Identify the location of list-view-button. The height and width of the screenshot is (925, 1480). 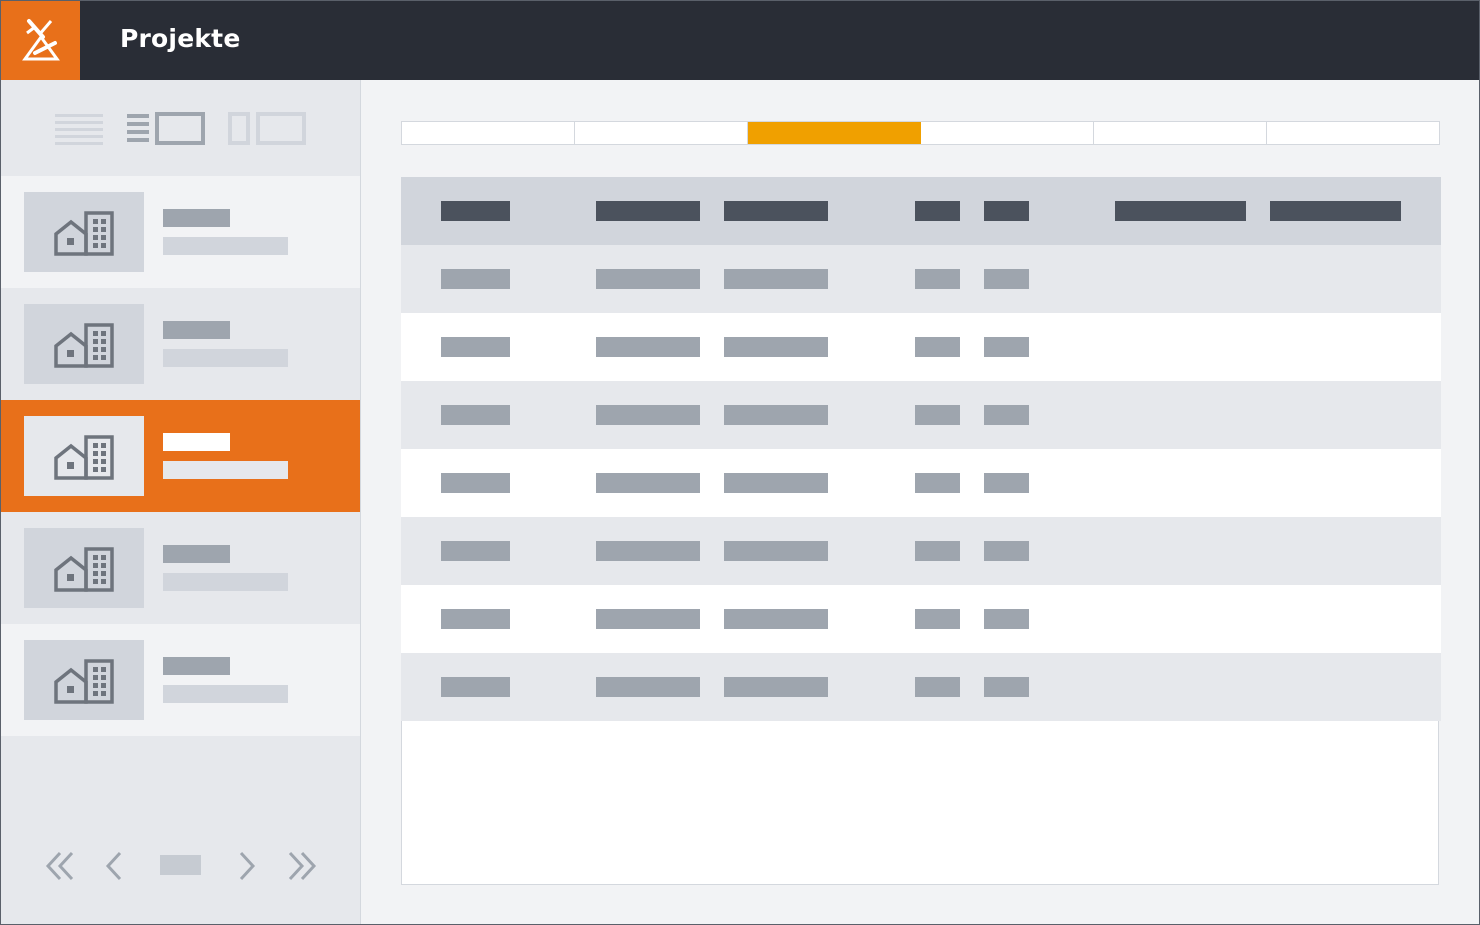
(80, 128).